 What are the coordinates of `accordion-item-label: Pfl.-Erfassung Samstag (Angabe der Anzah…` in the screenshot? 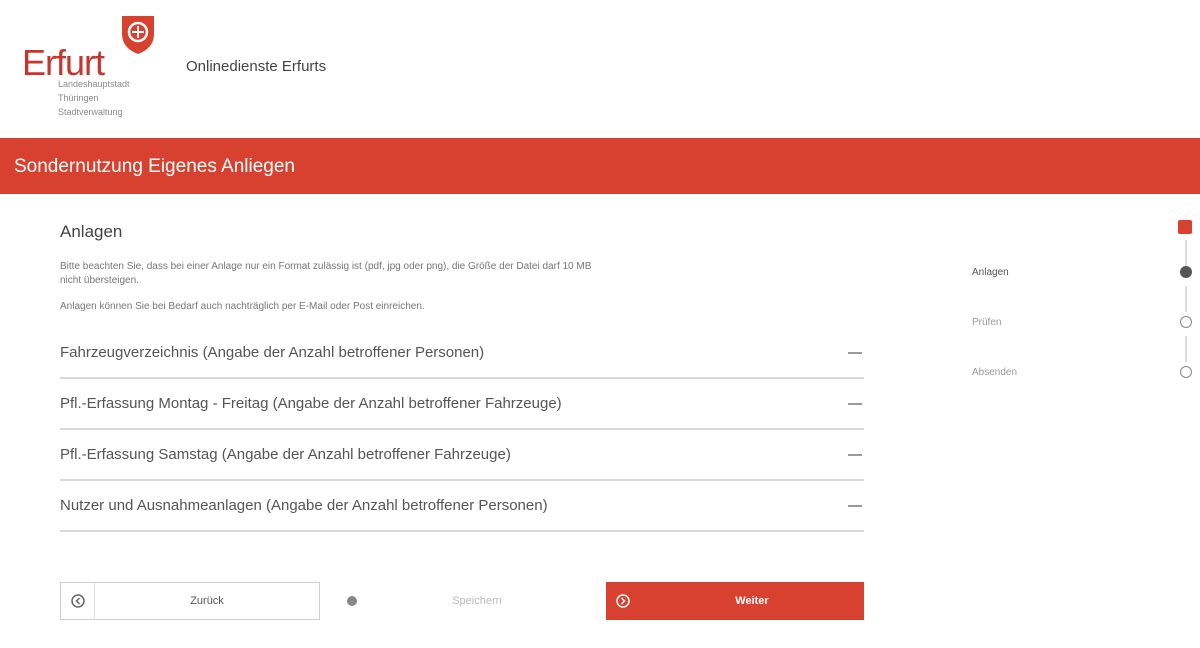 It's located at (285, 454).